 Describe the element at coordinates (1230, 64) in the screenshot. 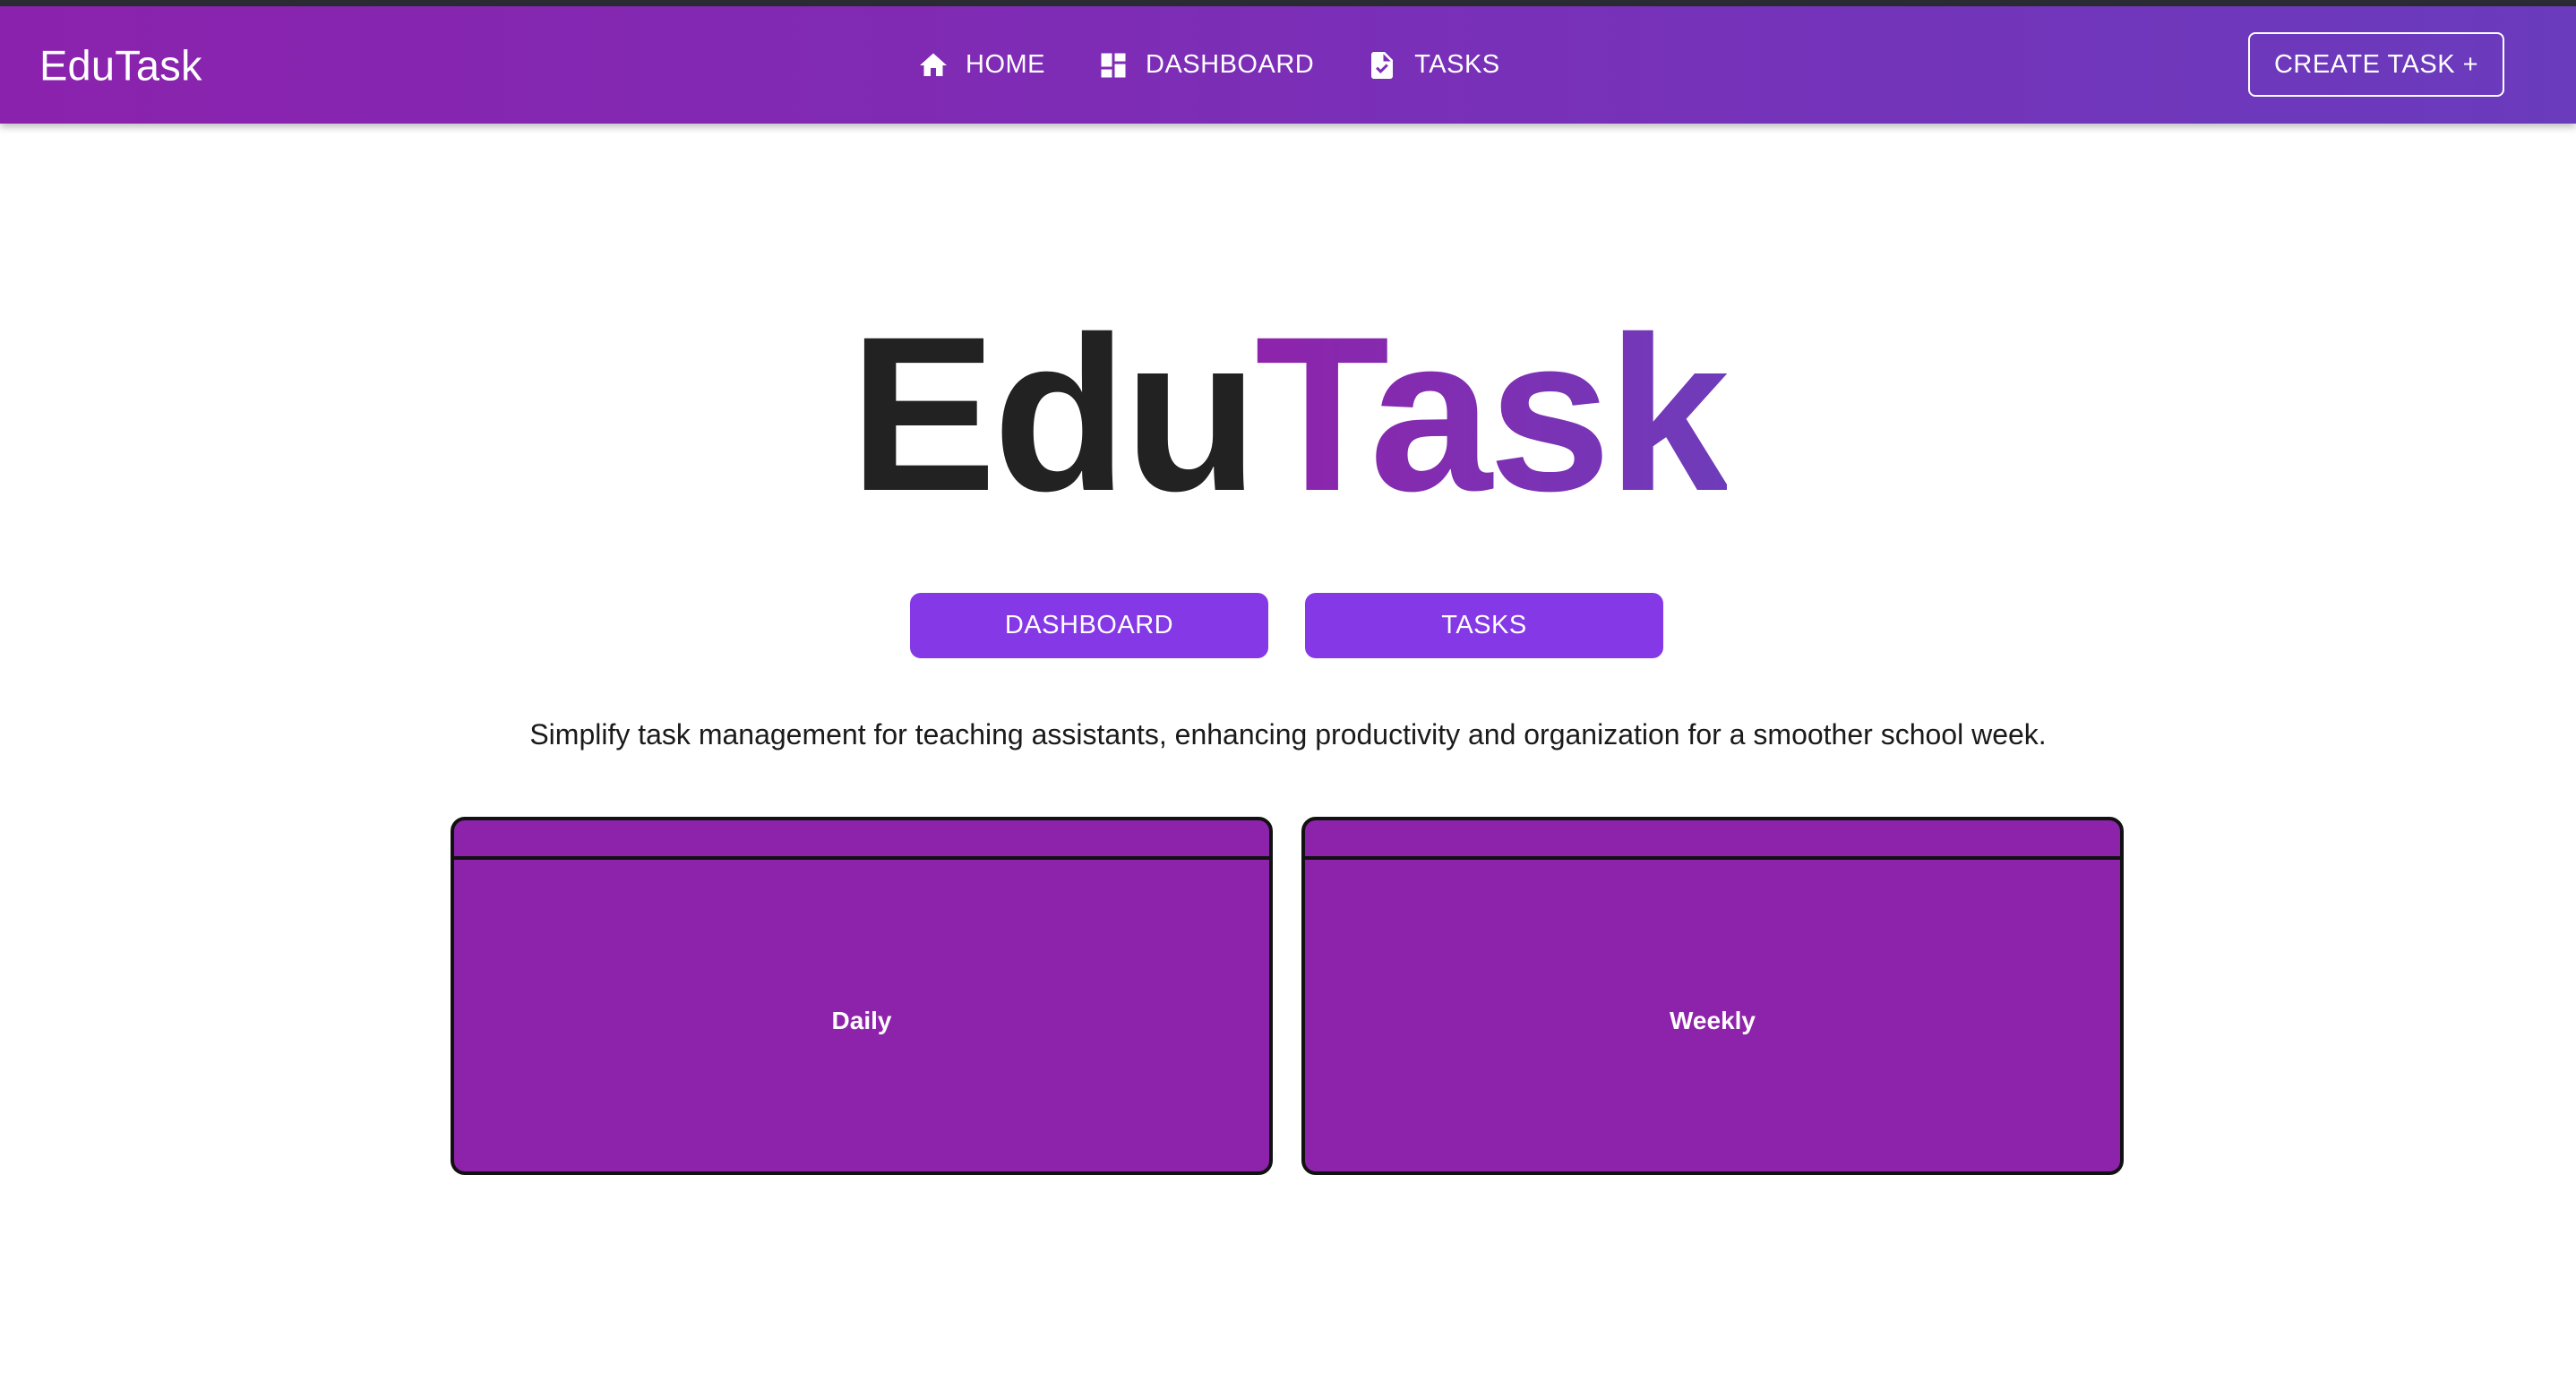

I see `nav-link-dashboard-label: DASHBOARD` at that location.